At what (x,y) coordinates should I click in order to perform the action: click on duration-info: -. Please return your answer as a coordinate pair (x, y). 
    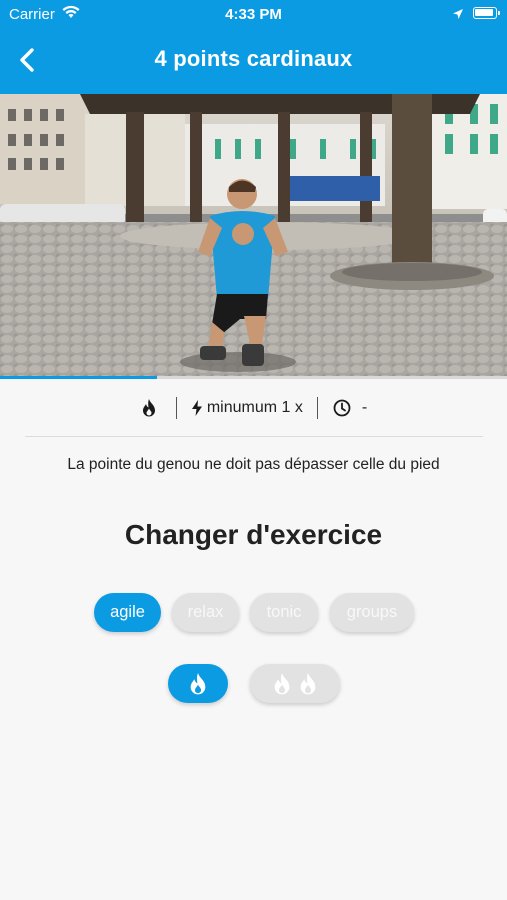
    Looking at the image, I should click on (349, 408).